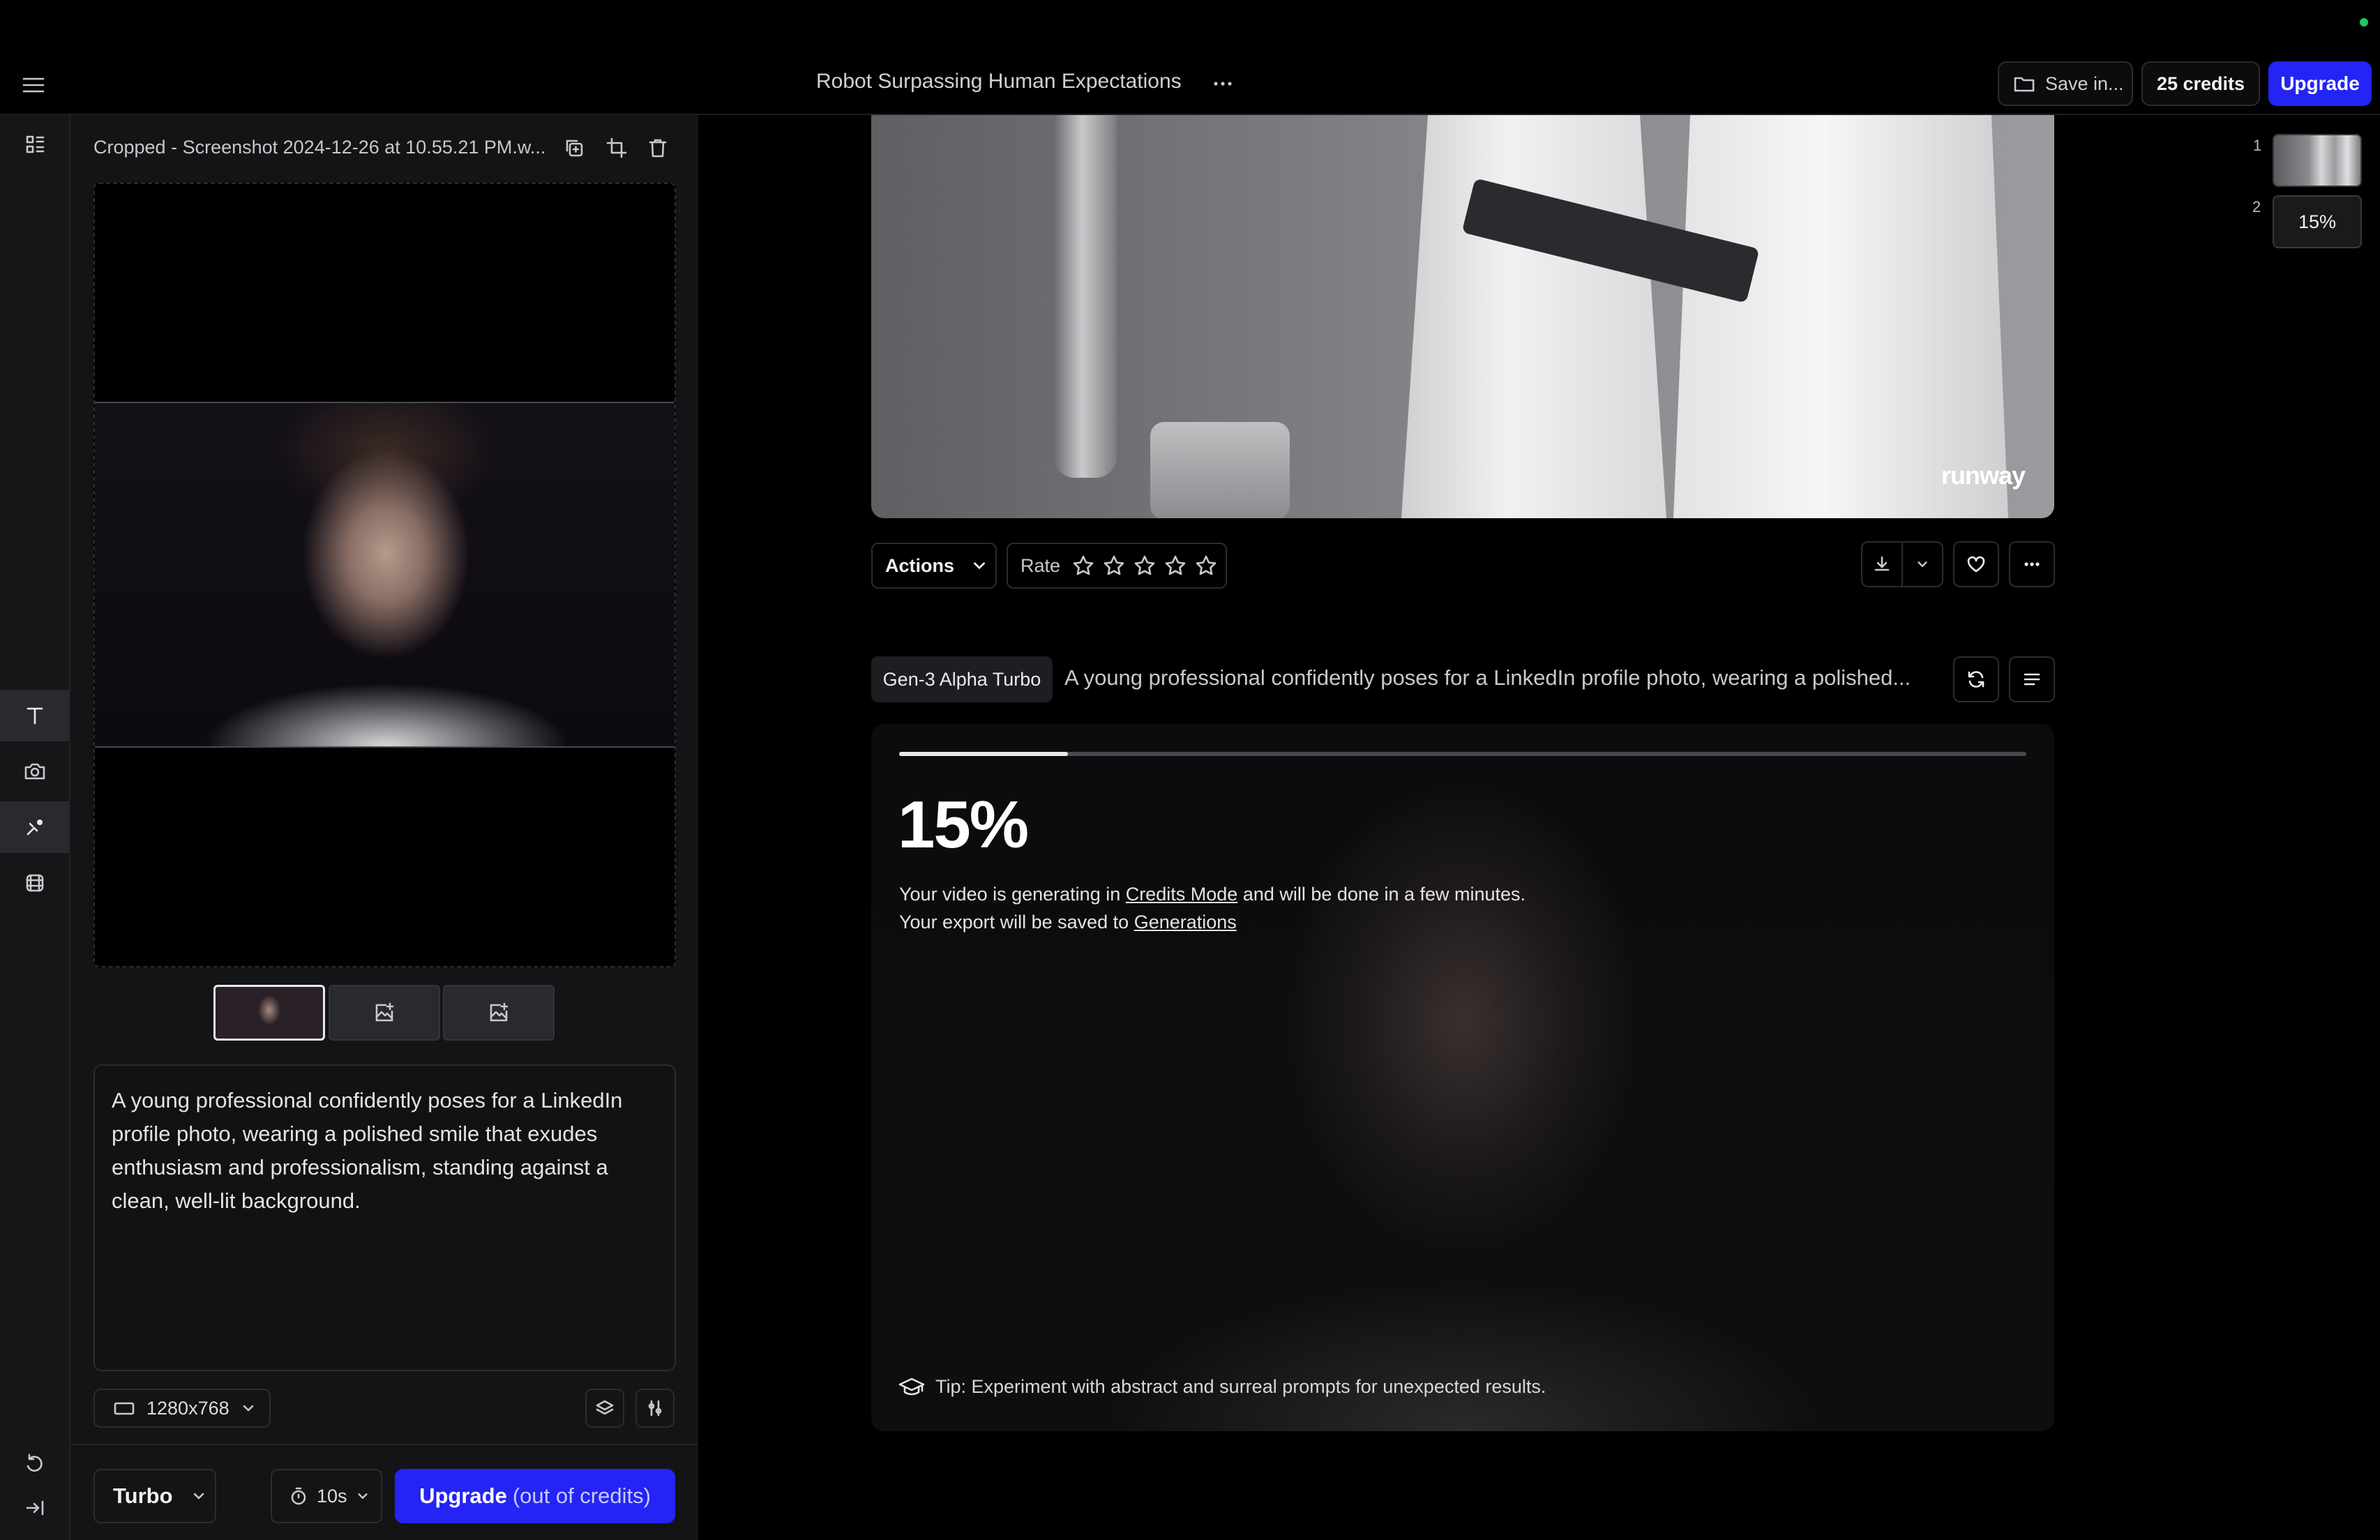 The width and height of the screenshot is (2380, 1540). What do you see at coordinates (269, 1013) in the screenshot?
I see `input-thumbnail-selected` at bounding box center [269, 1013].